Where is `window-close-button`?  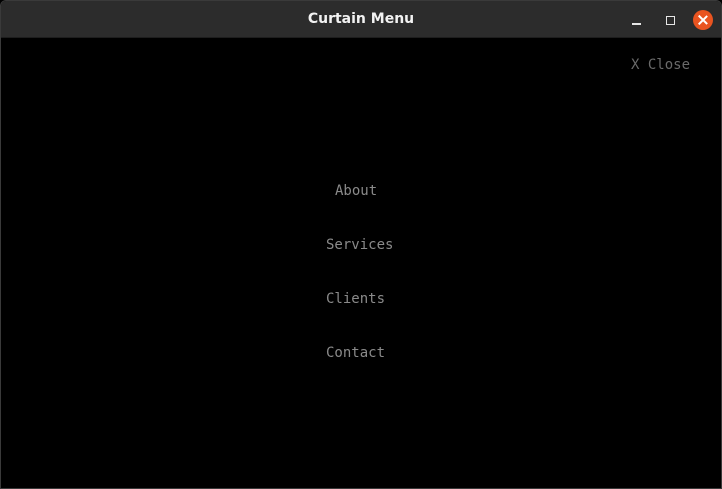
window-close-button is located at coordinates (703, 20).